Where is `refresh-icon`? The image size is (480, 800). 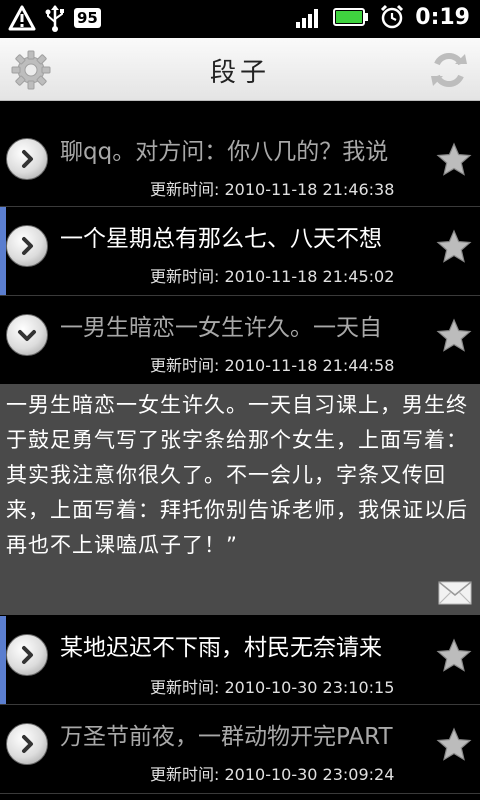 refresh-icon is located at coordinates (449, 70).